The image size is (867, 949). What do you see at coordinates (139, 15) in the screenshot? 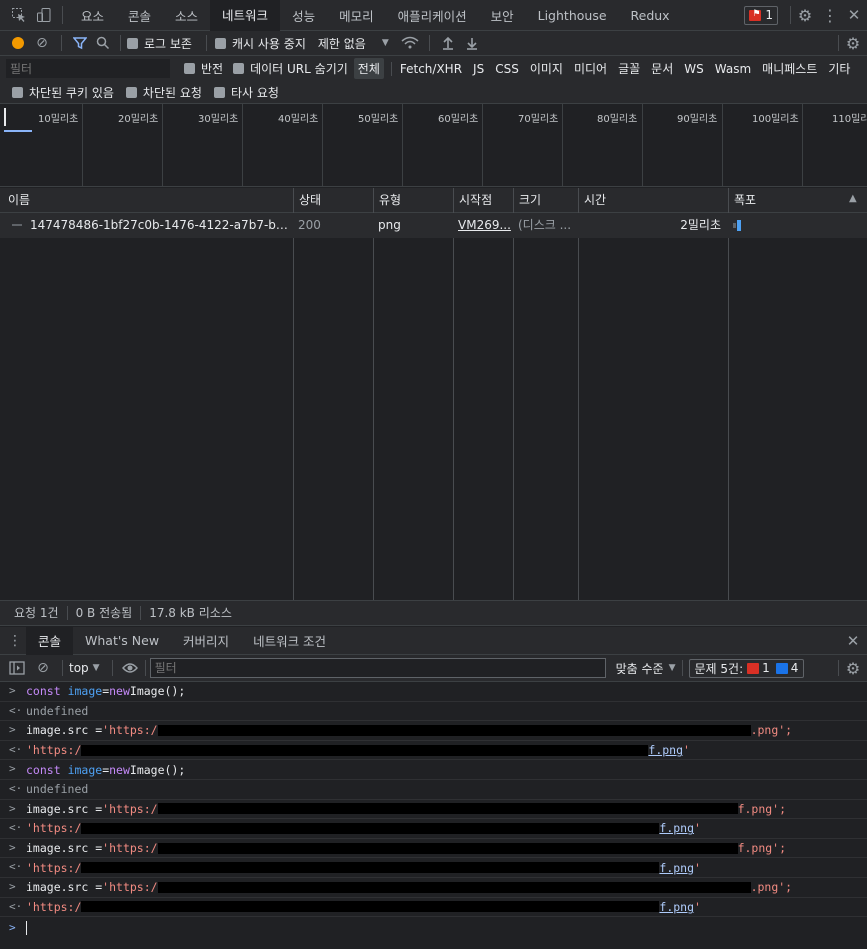
I see `tab-console: 콘솔` at bounding box center [139, 15].